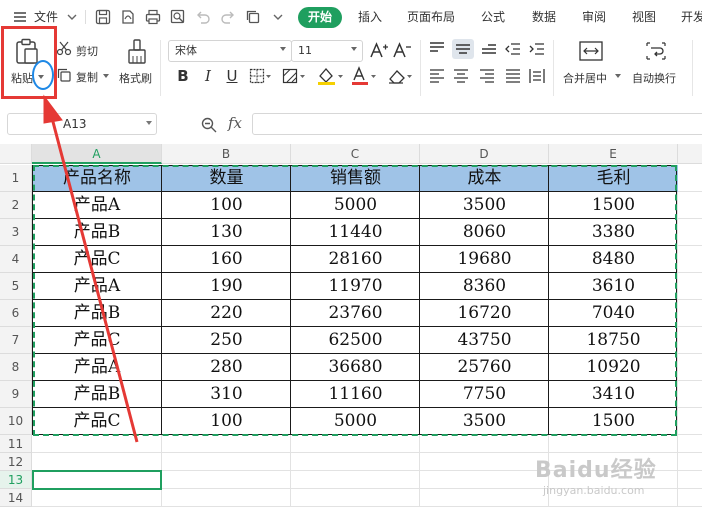 The height and width of the screenshot is (511, 702). I want to click on print-preview-icon, so click(178, 17).